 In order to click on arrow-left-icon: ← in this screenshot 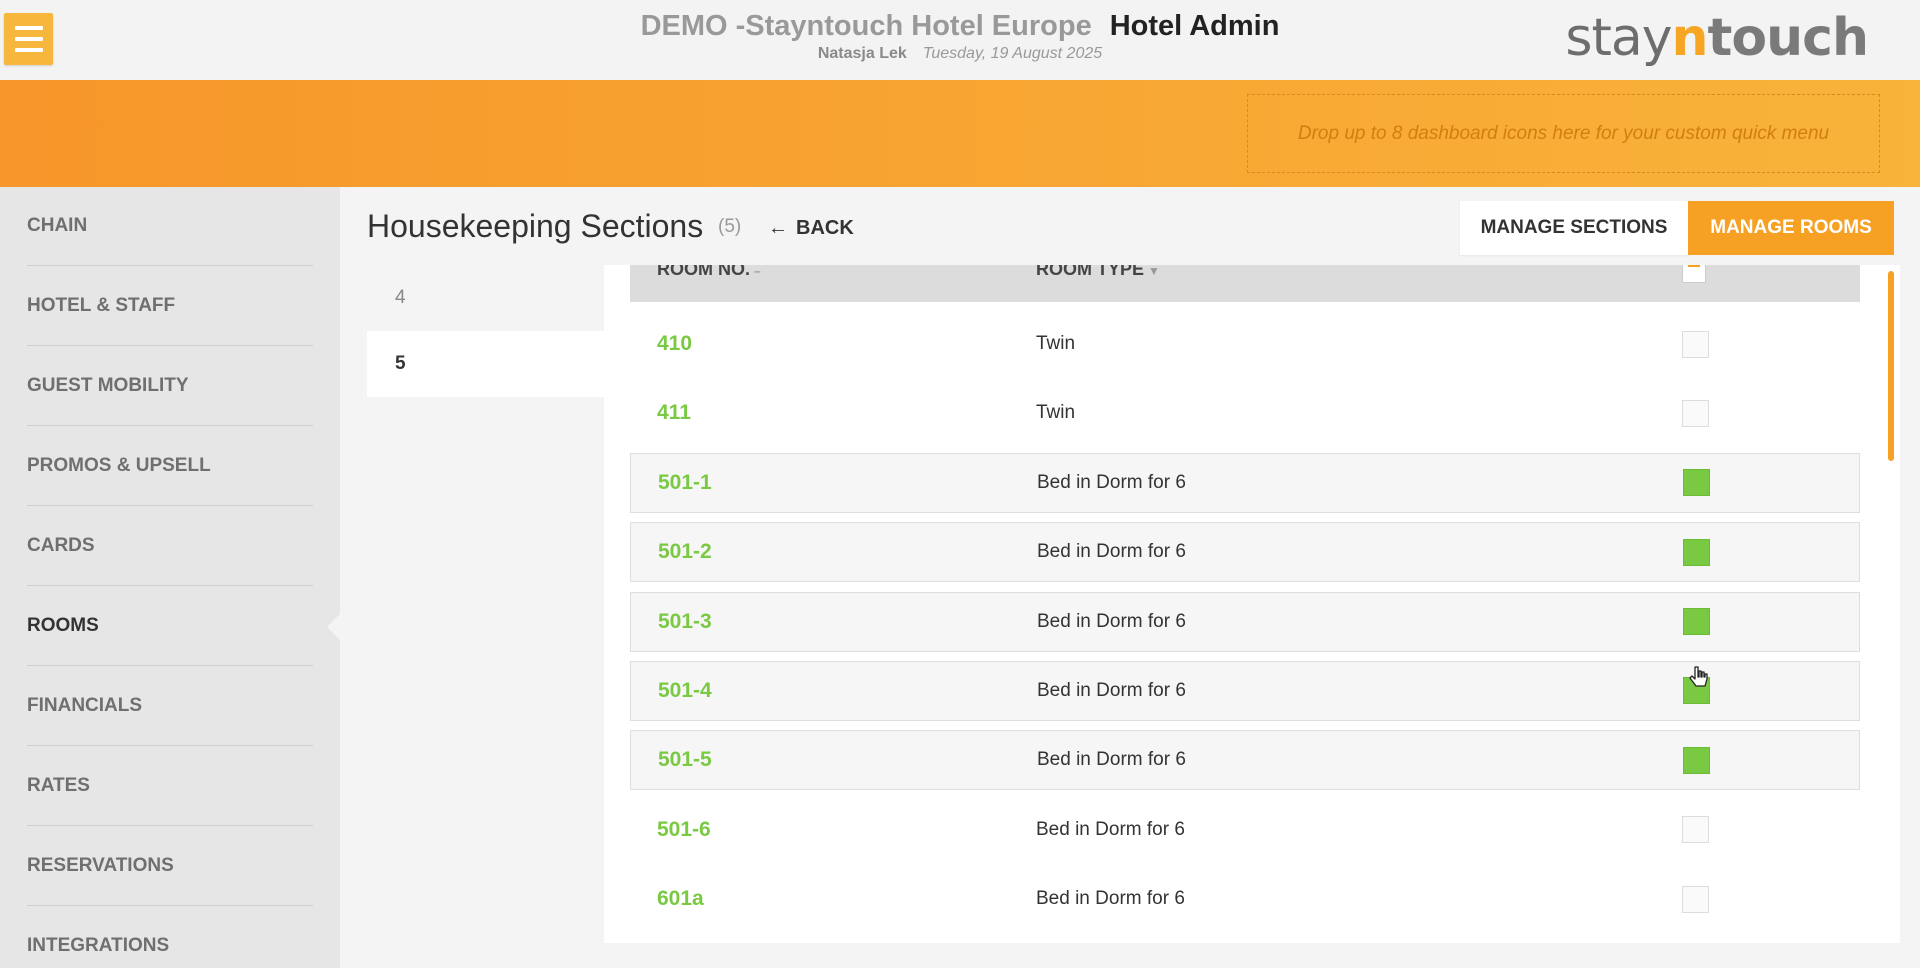, I will do `click(778, 228)`.